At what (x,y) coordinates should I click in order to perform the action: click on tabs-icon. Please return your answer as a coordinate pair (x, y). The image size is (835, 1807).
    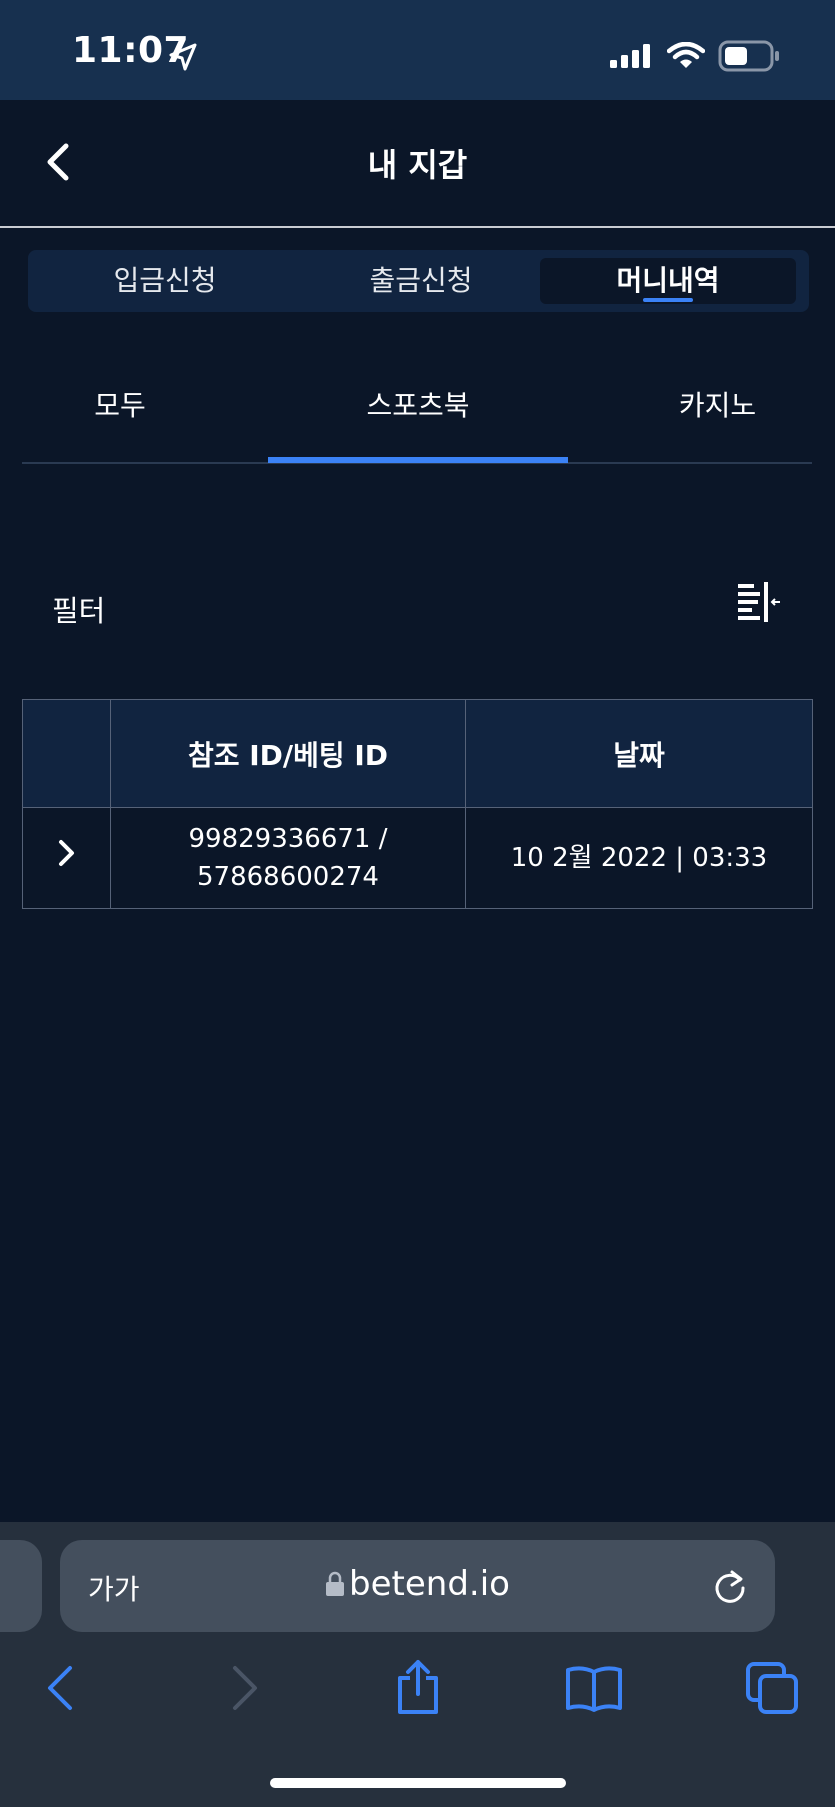
    Looking at the image, I should click on (772, 1688).